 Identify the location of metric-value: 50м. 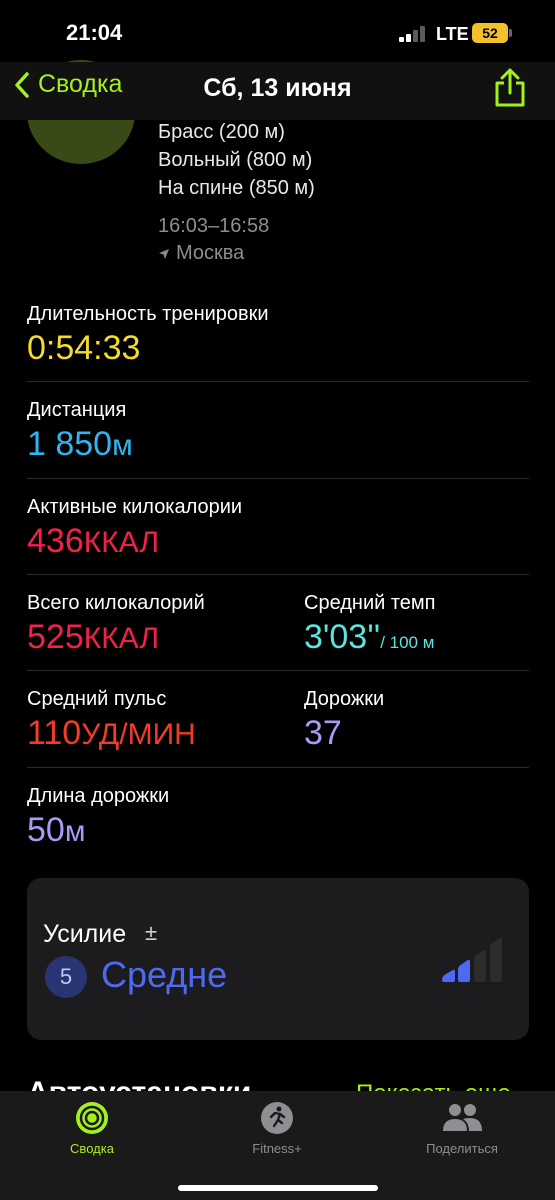
(56, 830).